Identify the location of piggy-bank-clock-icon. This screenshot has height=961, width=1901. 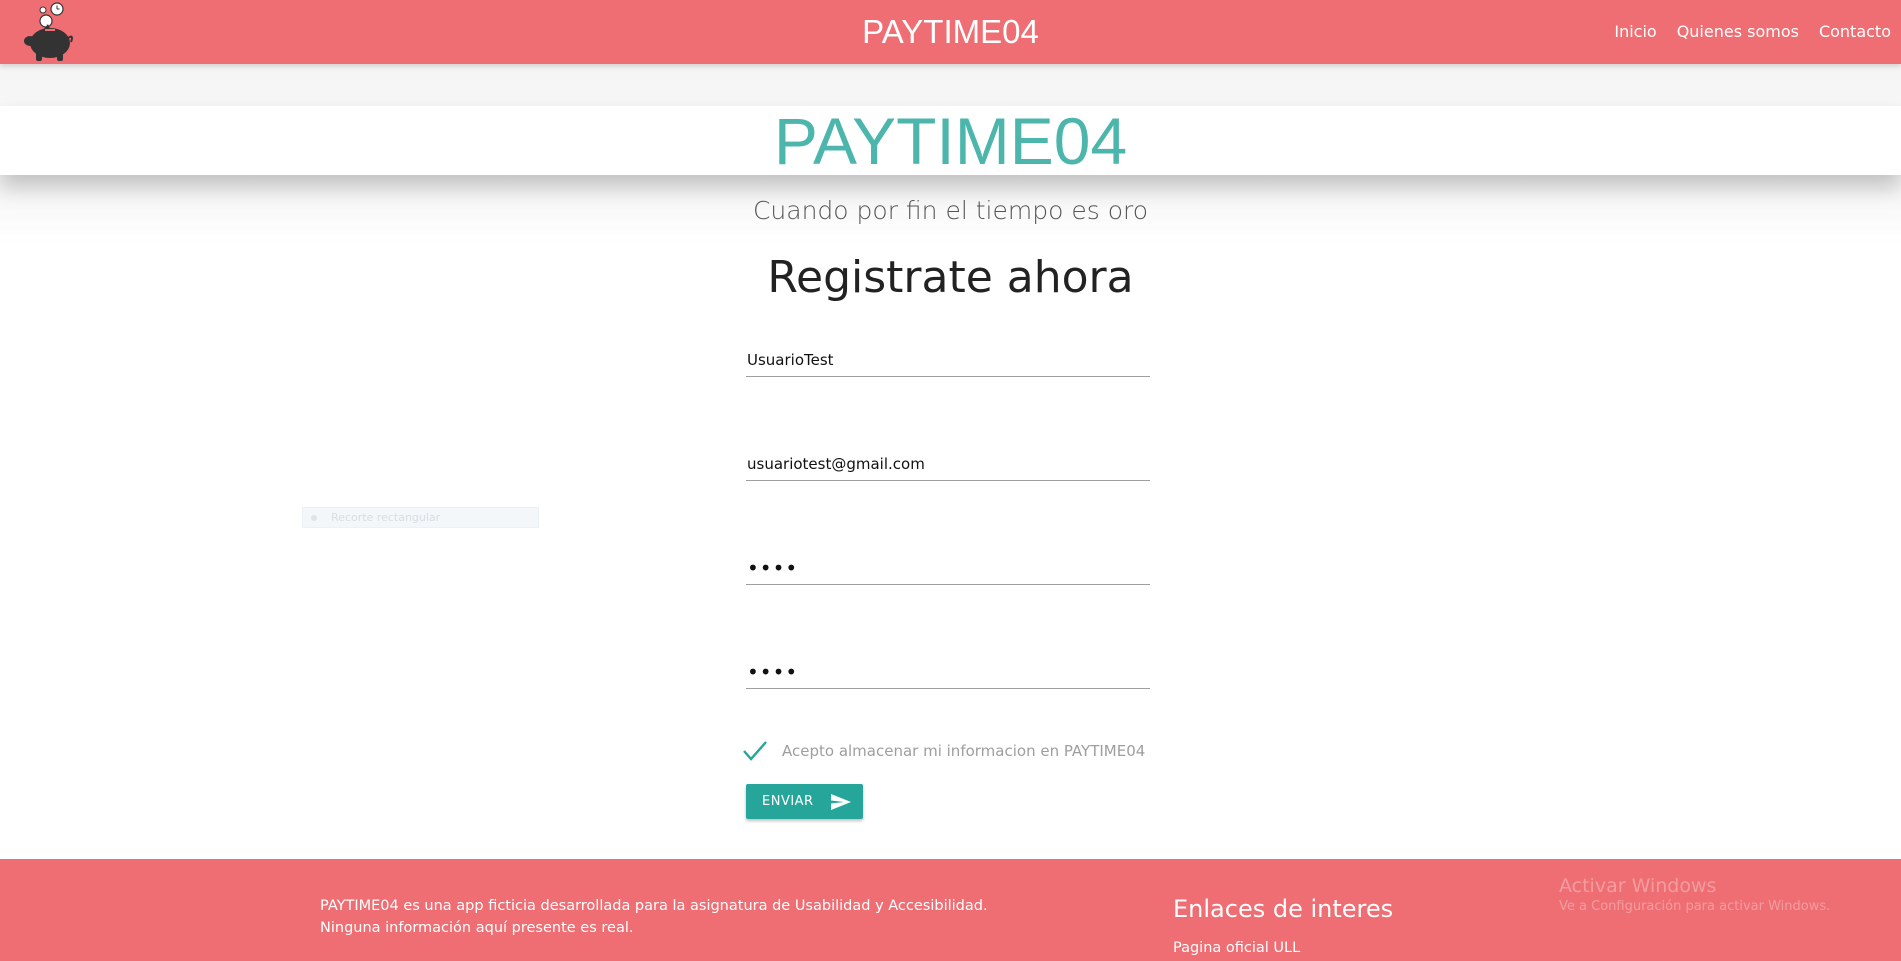
(42, 31).